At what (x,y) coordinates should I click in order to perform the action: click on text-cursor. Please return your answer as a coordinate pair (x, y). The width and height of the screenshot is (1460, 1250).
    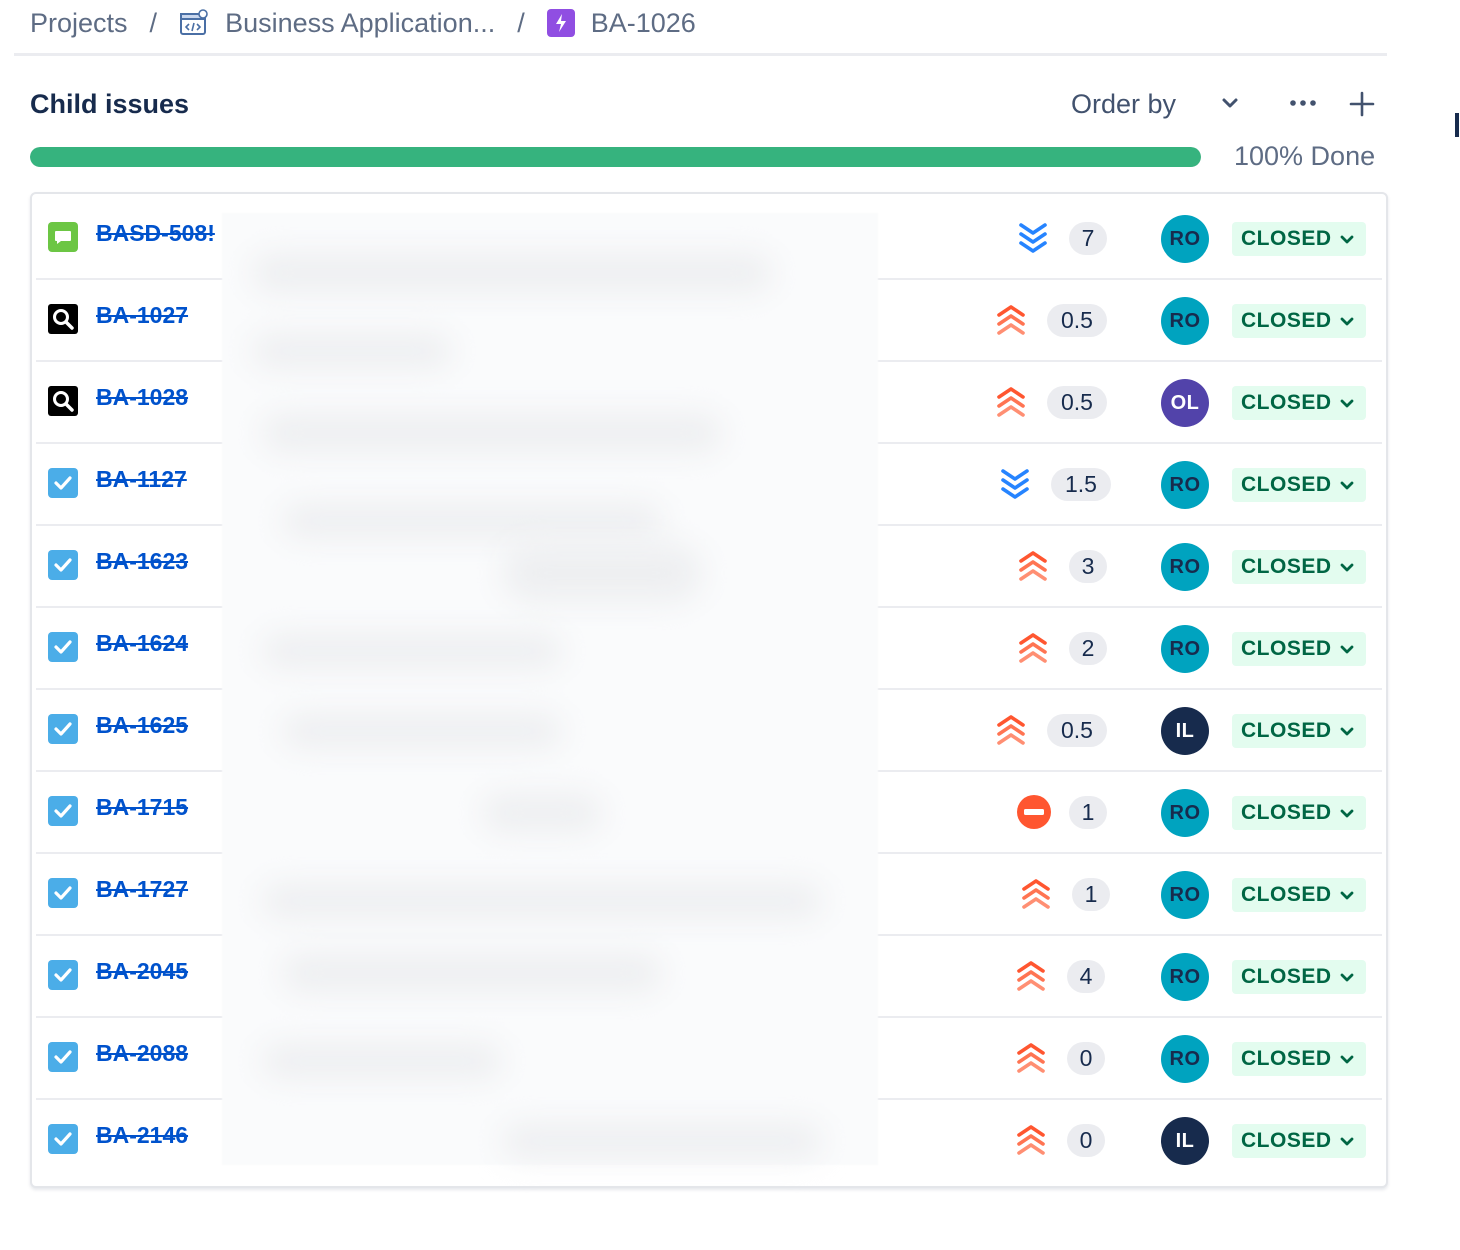
    Looking at the image, I should click on (1457, 125).